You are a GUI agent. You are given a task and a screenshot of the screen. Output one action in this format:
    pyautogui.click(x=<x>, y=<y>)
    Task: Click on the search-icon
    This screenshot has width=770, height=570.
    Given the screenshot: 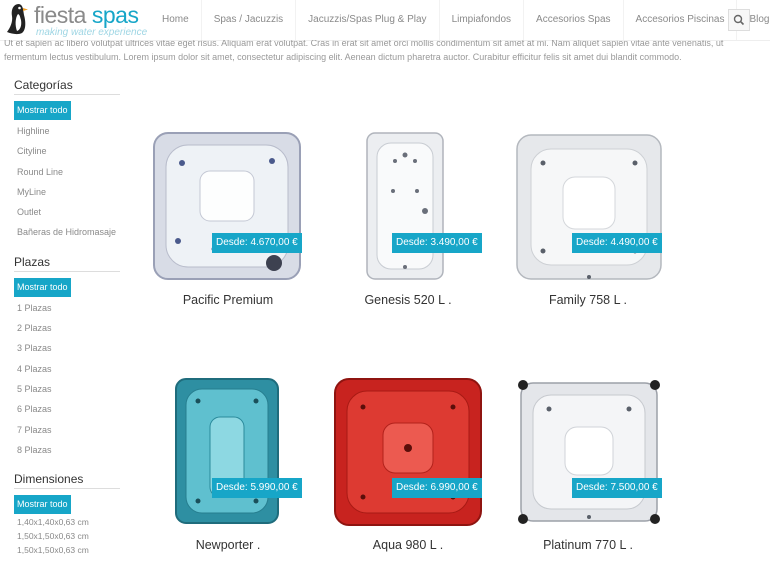 What is the action you would take?
    pyautogui.click(x=739, y=20)
    